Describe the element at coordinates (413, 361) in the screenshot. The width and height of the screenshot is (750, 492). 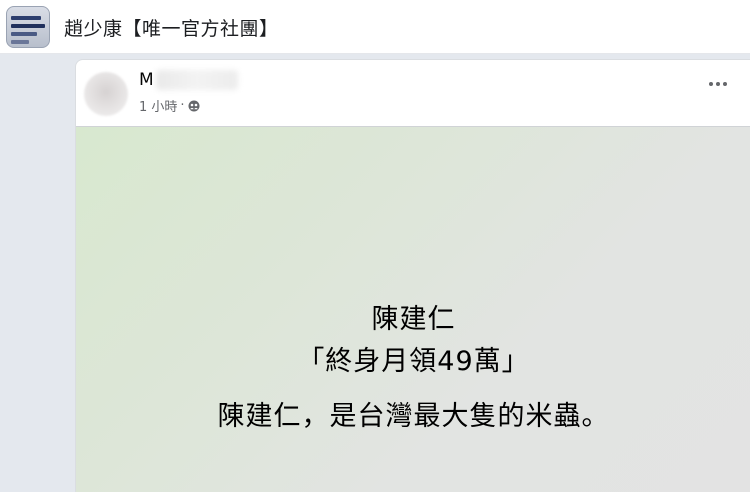
I see `image-quote: 「終身月領49萬」` at that location.